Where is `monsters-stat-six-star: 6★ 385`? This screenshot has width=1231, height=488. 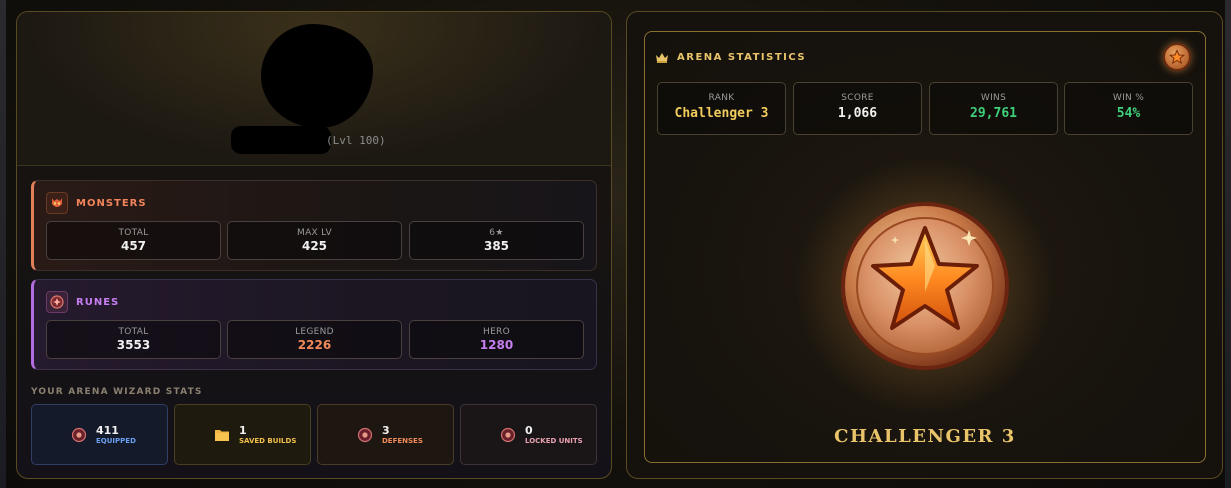
monsters-stat-six-star: 6★ 385 is located at coordinates (496, 240).